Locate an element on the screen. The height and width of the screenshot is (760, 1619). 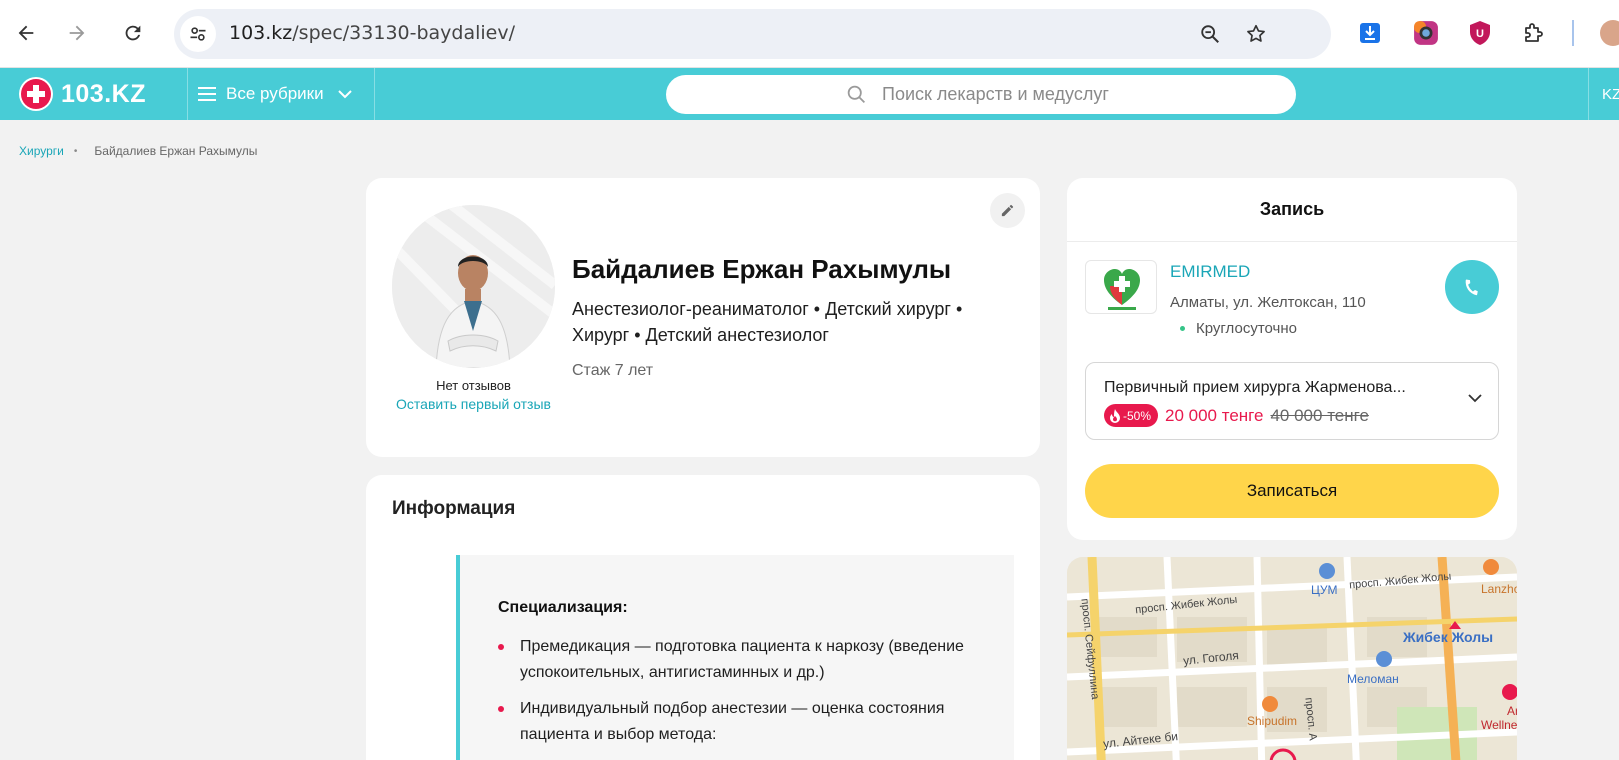
map-label-poi: Меломан is located at coordinates (1373, 679).